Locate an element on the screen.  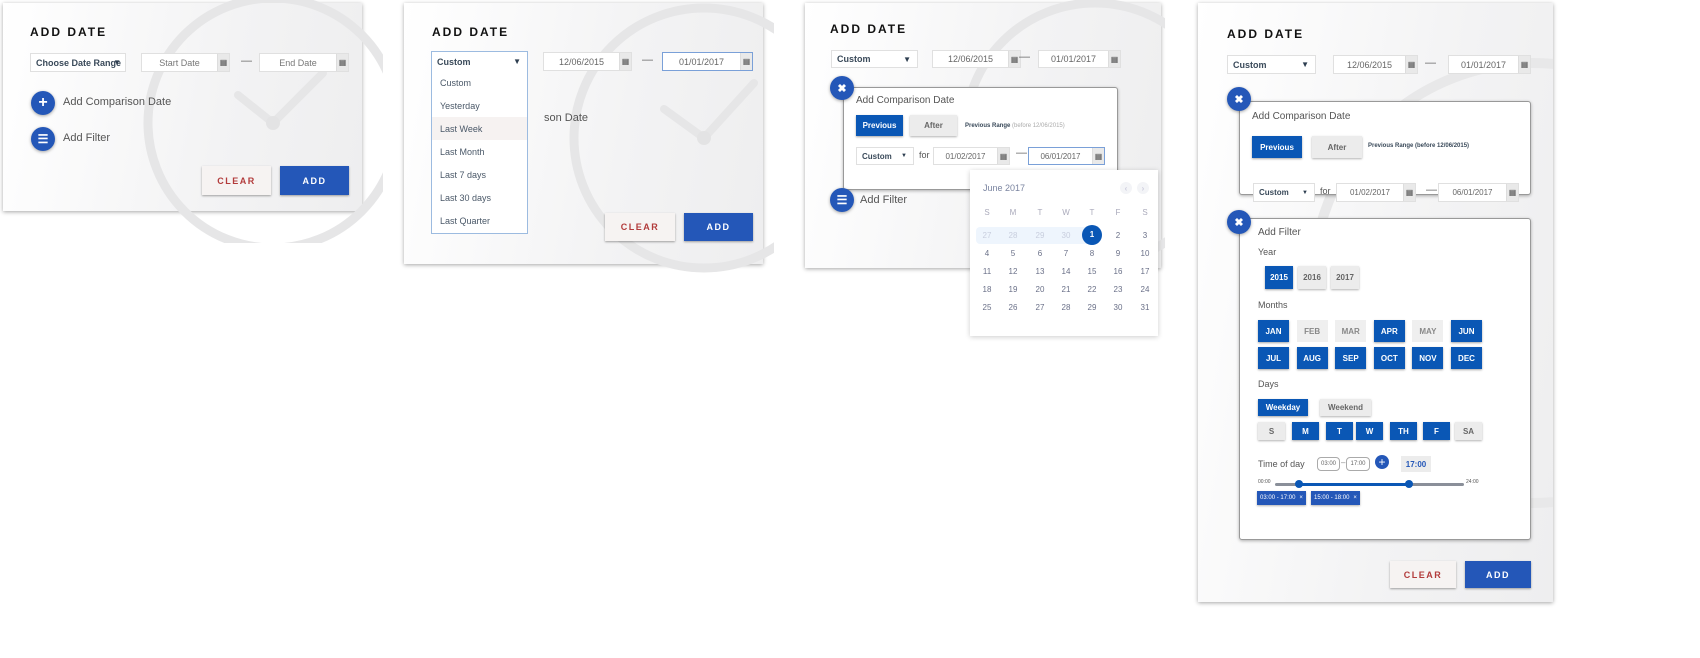
remove-chip-icon: × is located at coordinates (1355, 498).